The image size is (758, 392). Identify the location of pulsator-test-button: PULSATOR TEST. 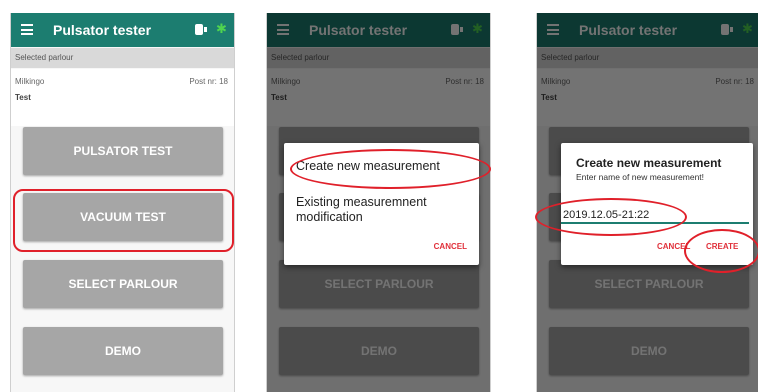
(123, 151).